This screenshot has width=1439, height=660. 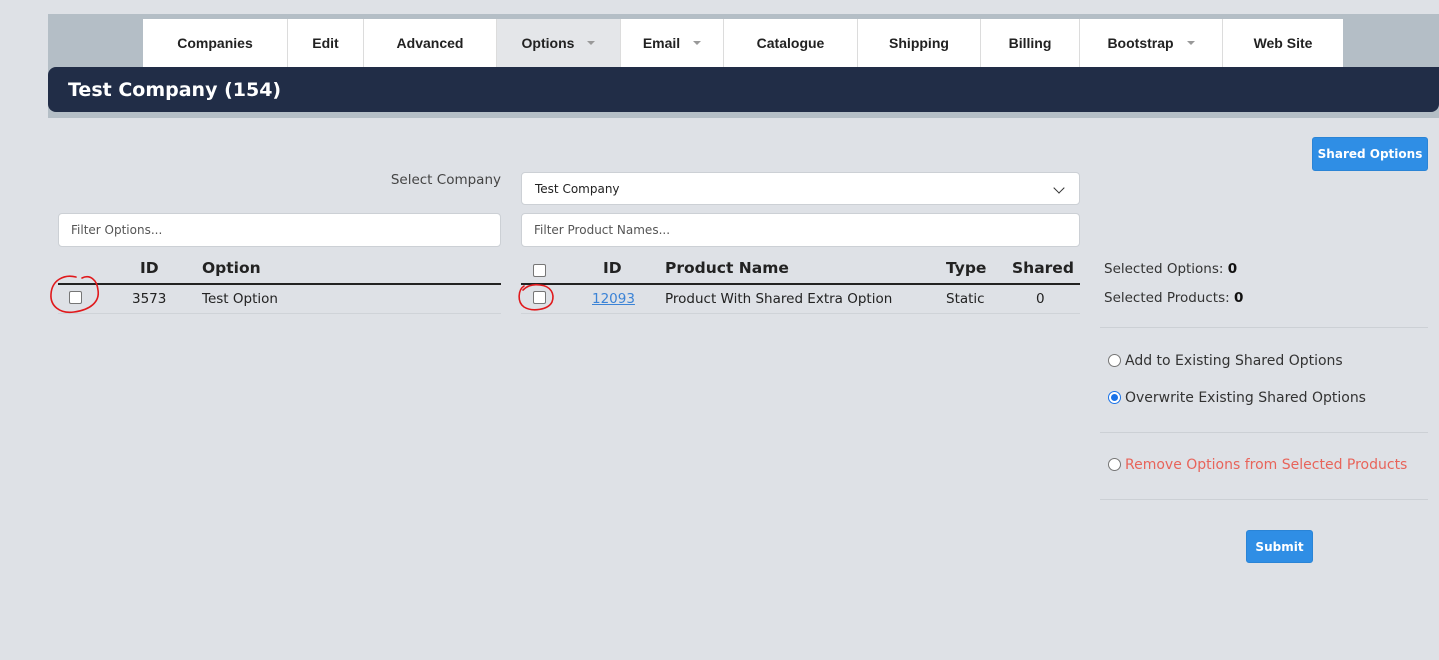 What do you see at coordinates (791, 43) in the screenshot?
I see `tab-catalogue: Catalogue` at bounding box center [791, 43].